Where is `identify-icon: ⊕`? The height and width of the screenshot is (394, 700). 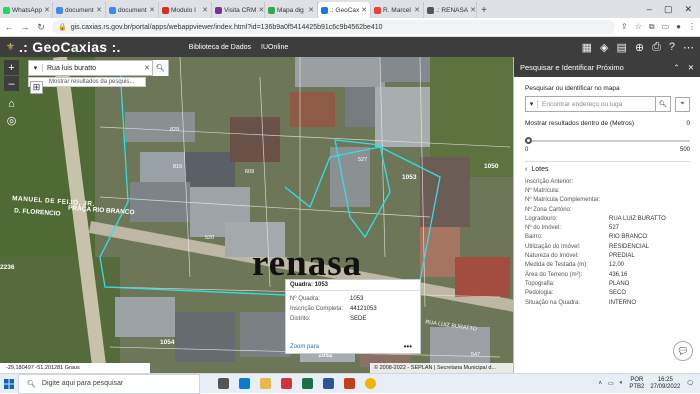 identify-icon: ⊕ is located at coordinates (639, 47).